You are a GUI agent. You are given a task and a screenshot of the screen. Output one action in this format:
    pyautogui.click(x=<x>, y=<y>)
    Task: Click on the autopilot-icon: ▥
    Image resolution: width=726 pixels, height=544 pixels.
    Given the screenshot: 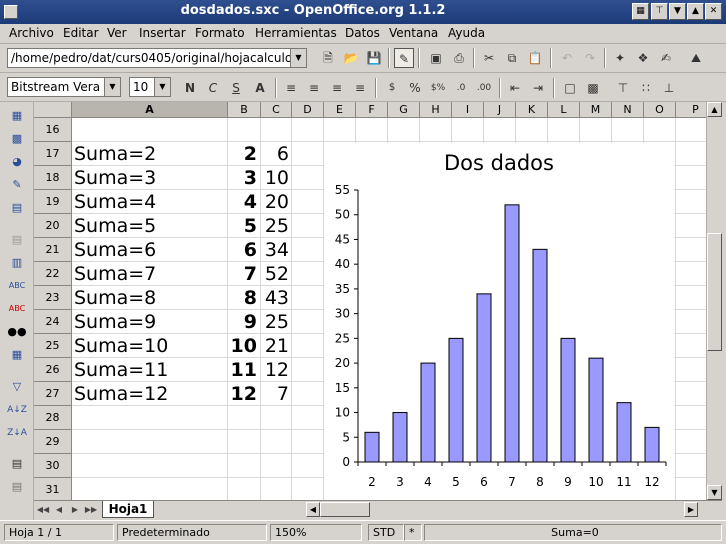 What is the action you would take?
    pyautogui.click(x=17, y=263)
    